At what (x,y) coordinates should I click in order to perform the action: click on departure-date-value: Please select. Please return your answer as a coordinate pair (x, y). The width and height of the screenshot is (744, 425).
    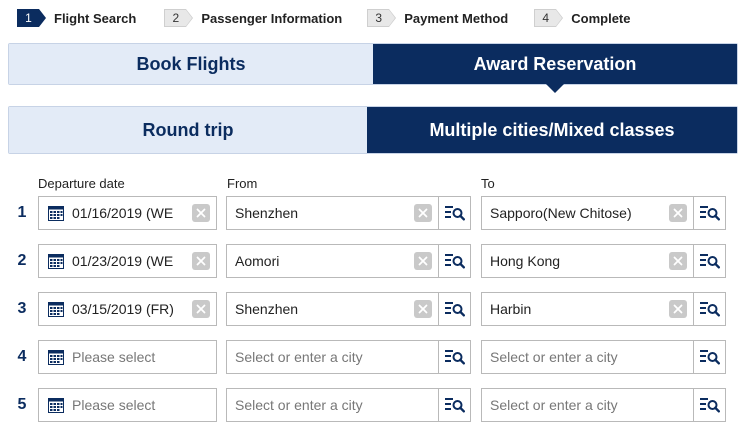
    Looking at the image, I should click on (114, 357).